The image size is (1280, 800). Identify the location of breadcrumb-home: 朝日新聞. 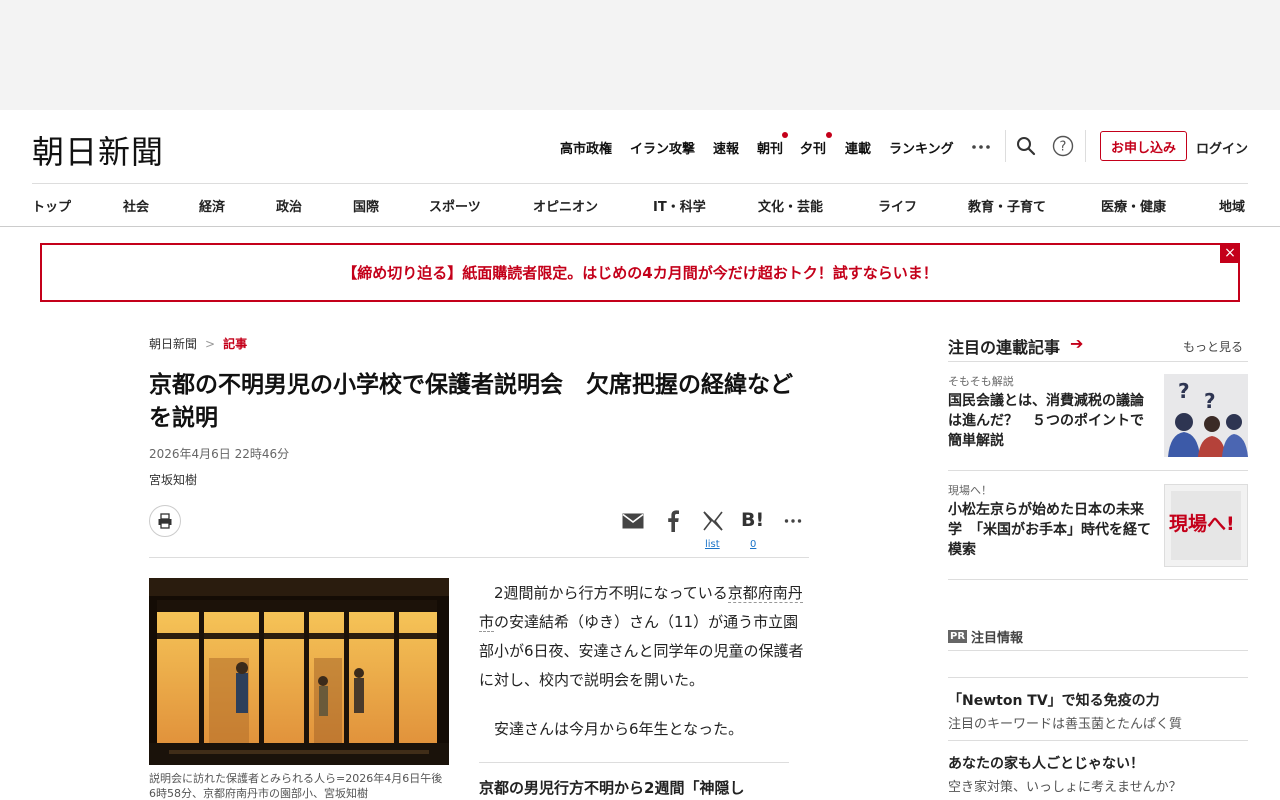
(173, 344).